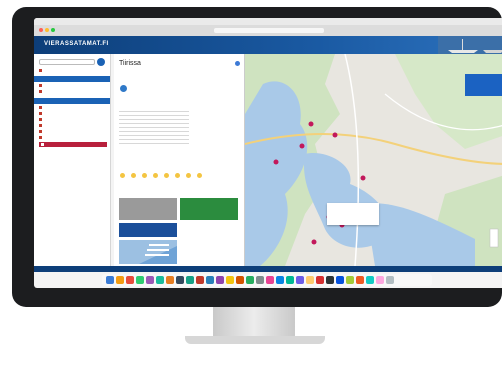 This screenshot has width=502, height=369. Describe the element at coordinates (161, 183) in the screenshot. I see `weather-forecast` at that location.